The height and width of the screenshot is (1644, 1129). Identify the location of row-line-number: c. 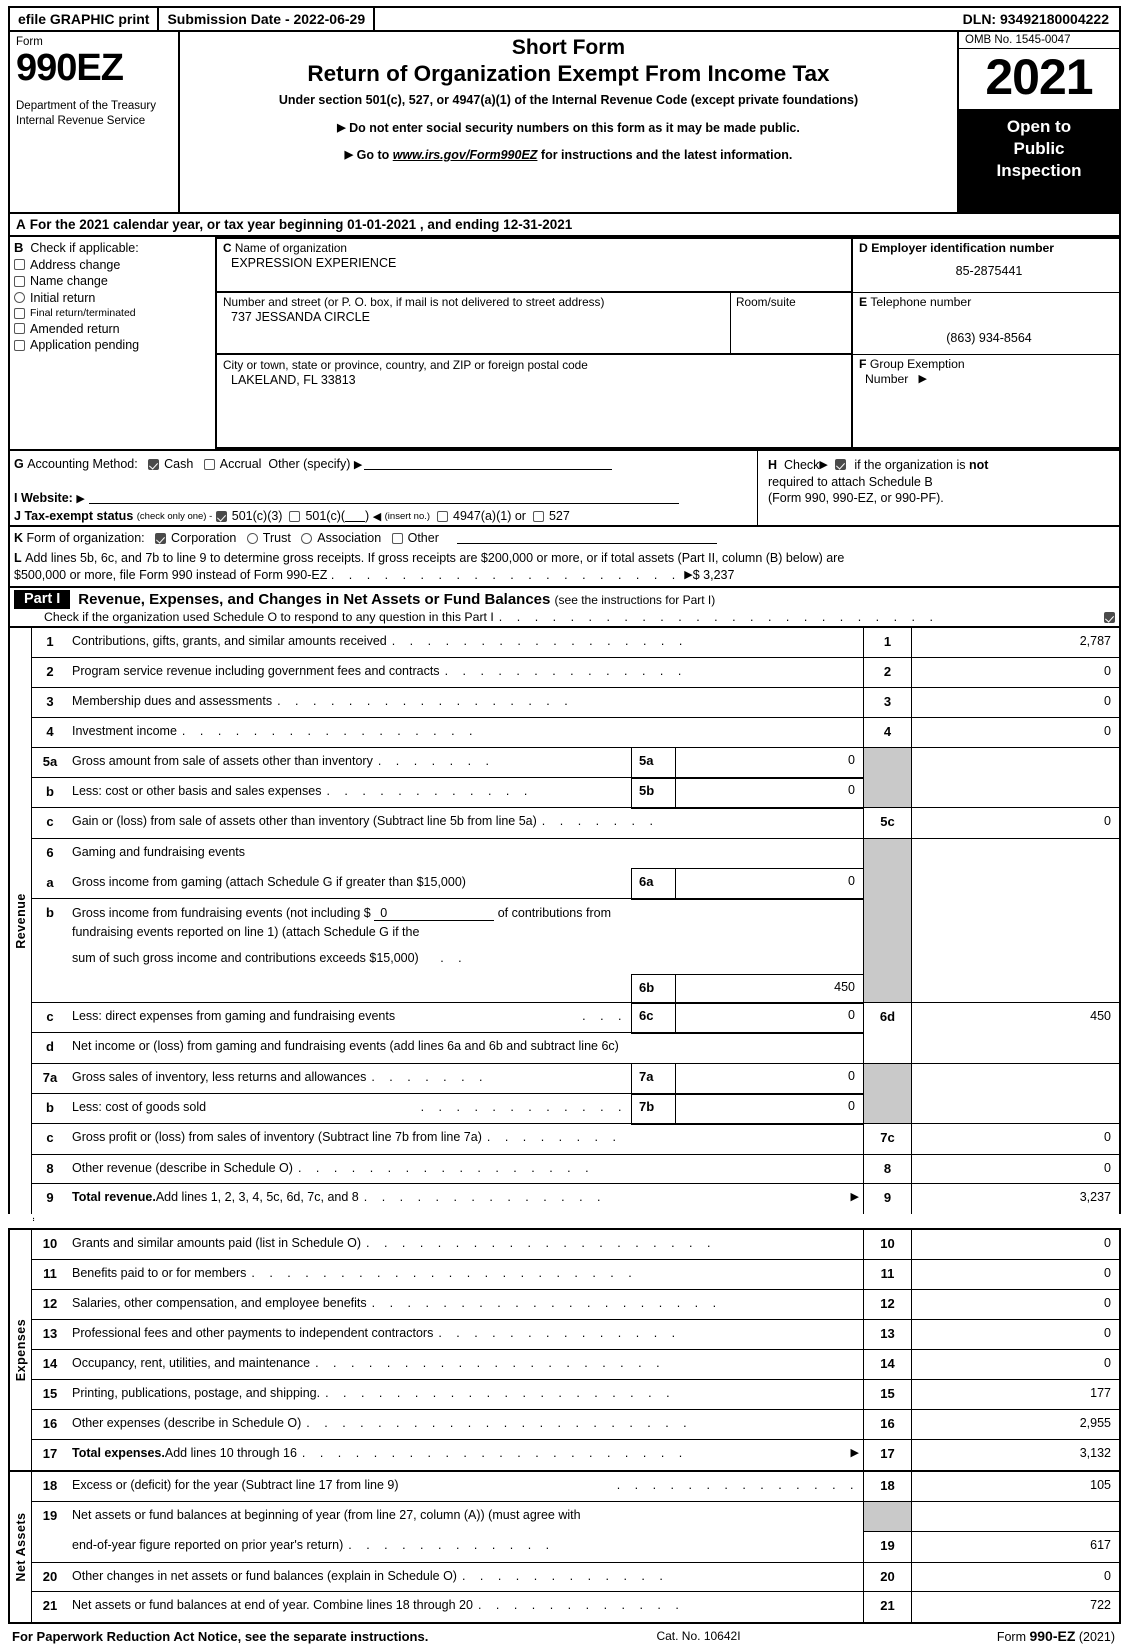
(50, 822).